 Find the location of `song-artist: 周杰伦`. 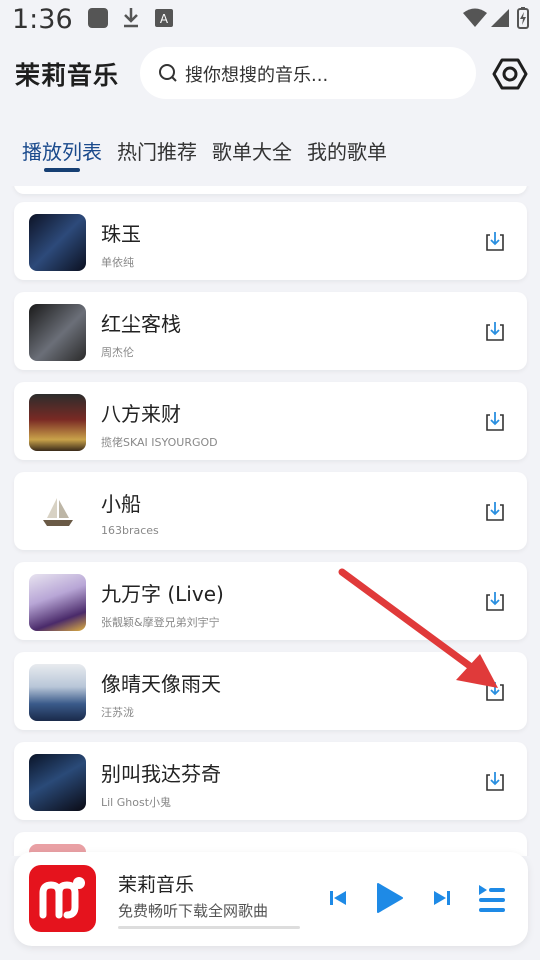

song-artist: 周杰伦 is located at coordinates (117, 352).